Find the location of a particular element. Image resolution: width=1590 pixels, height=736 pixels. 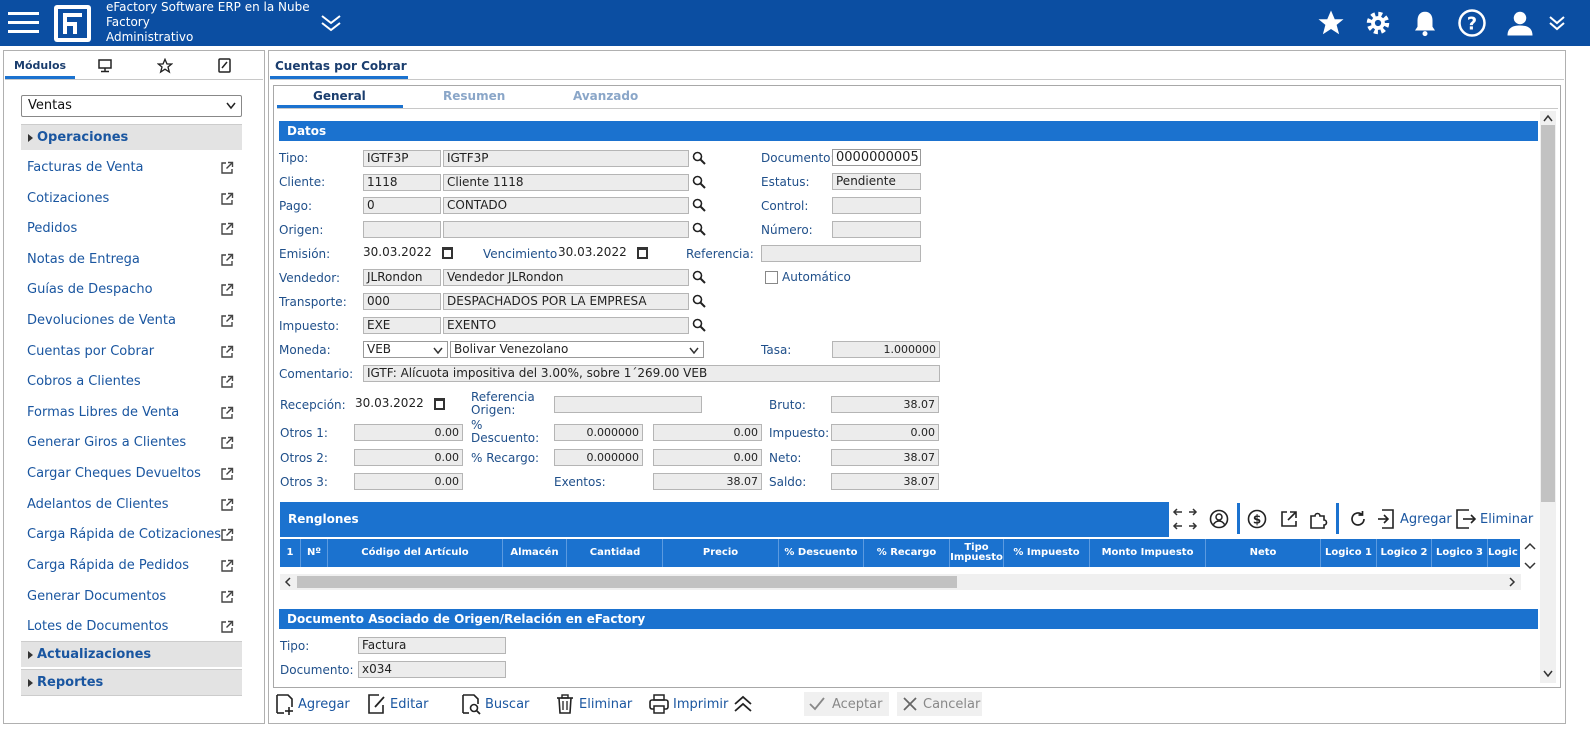

recargo-monto-field: 0.00 is located at coordinates (707, 457).